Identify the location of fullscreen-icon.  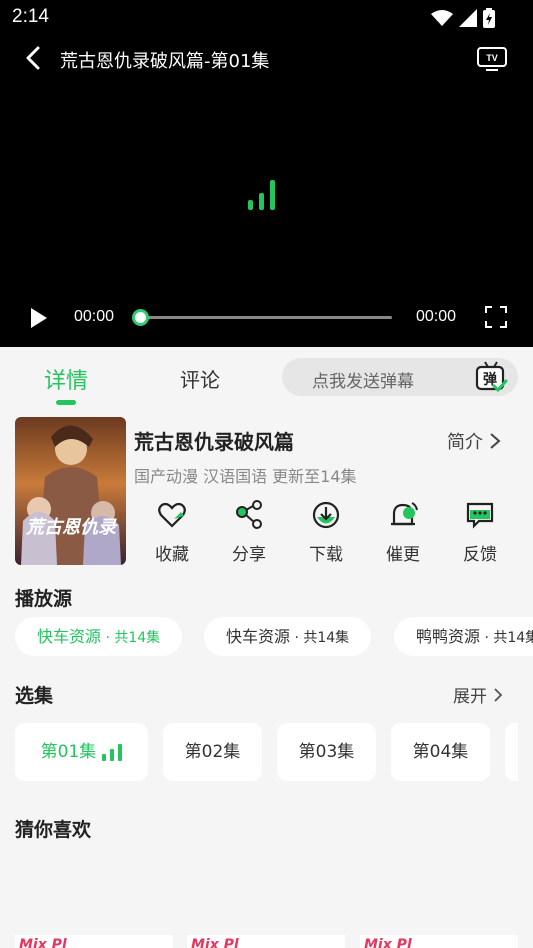
(496, 317).